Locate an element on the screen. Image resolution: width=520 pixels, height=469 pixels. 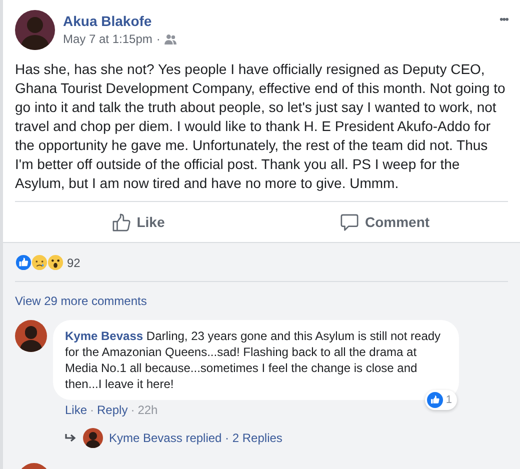
reaction-count: 92 is located at coordinates (73, 263).